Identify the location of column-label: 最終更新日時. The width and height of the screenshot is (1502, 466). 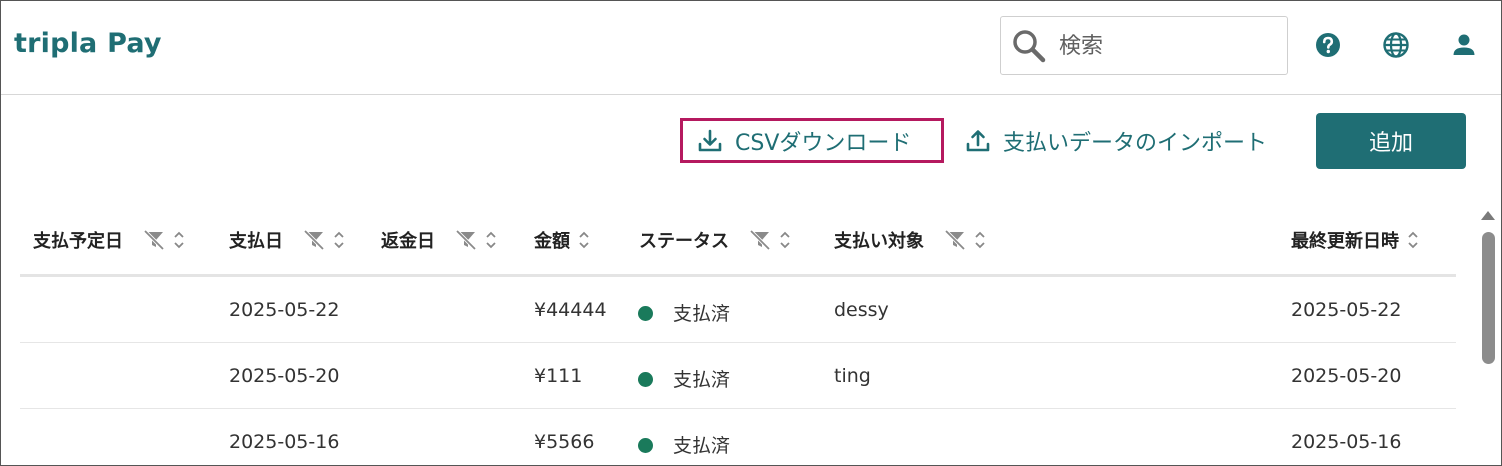
(1345, 241).